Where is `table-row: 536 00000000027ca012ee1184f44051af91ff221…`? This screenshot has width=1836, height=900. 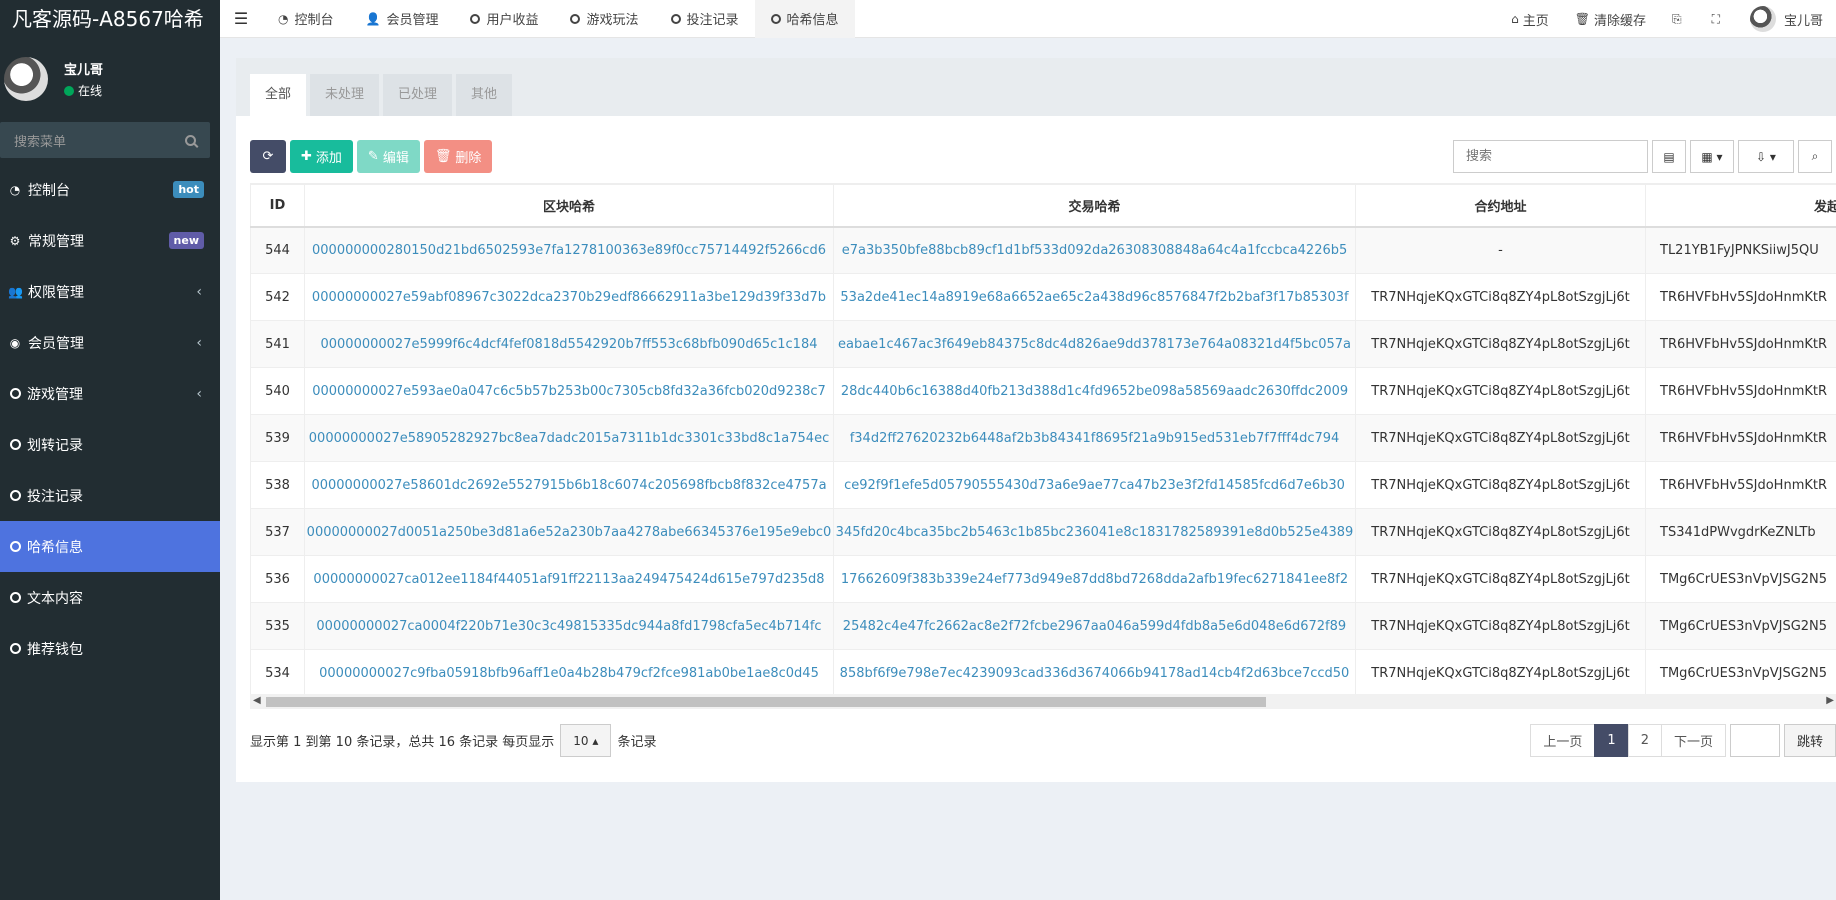 table-row: 536 00000000027ca012ee1184f44051af91ff221… is located at coordinates (1043, 579).